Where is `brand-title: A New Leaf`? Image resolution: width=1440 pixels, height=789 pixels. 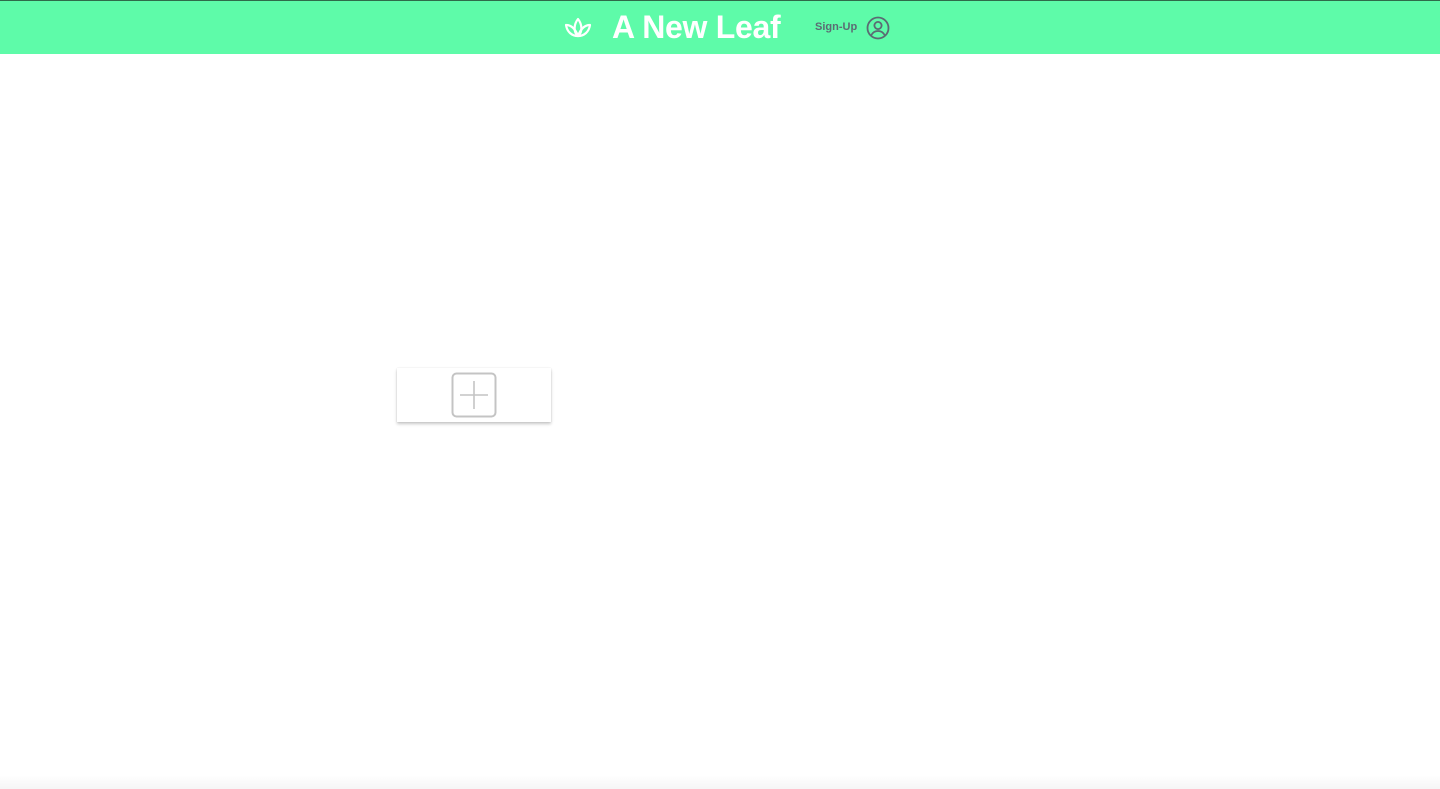
brand-title: A New Leaf is located at coordinates (696, 27).